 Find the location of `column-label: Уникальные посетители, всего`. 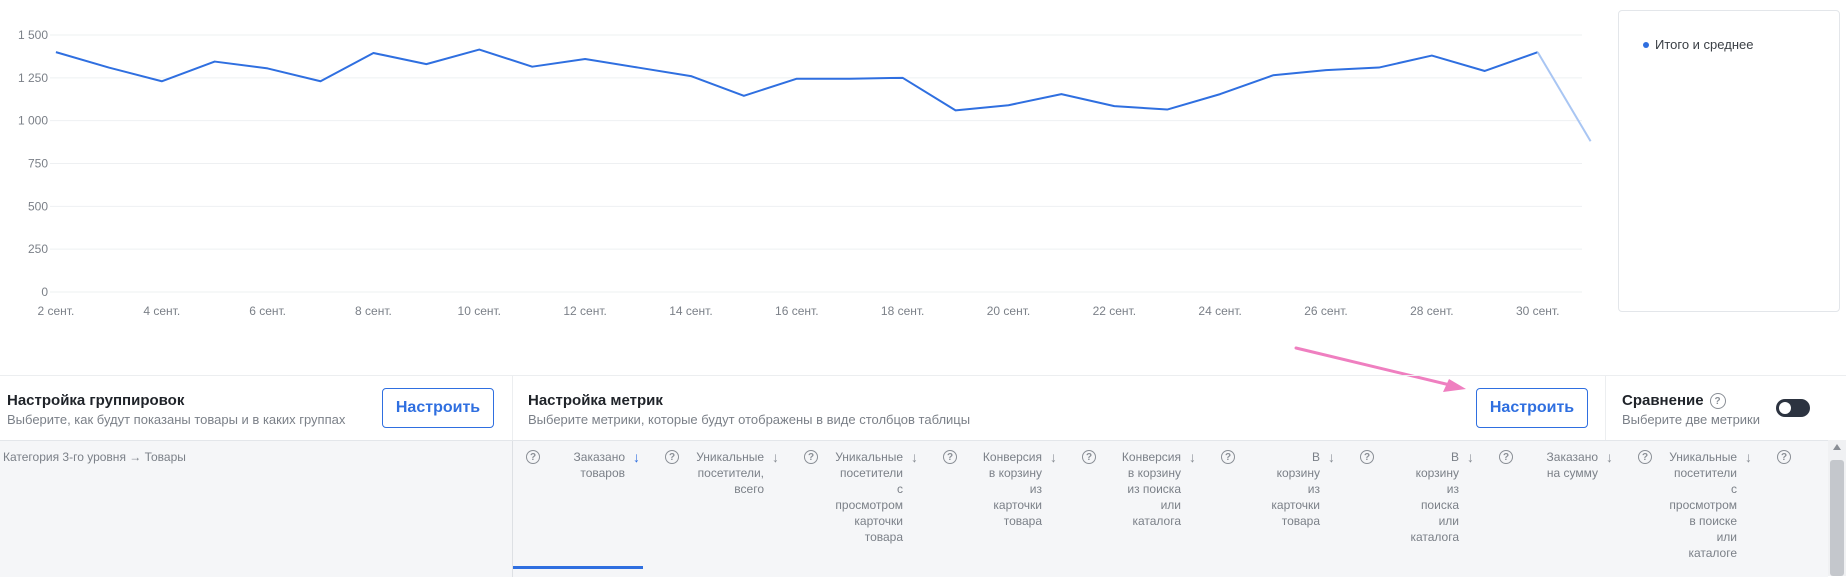

column-label: Уникальные посетители, всего is located at coordinates (723, 473).